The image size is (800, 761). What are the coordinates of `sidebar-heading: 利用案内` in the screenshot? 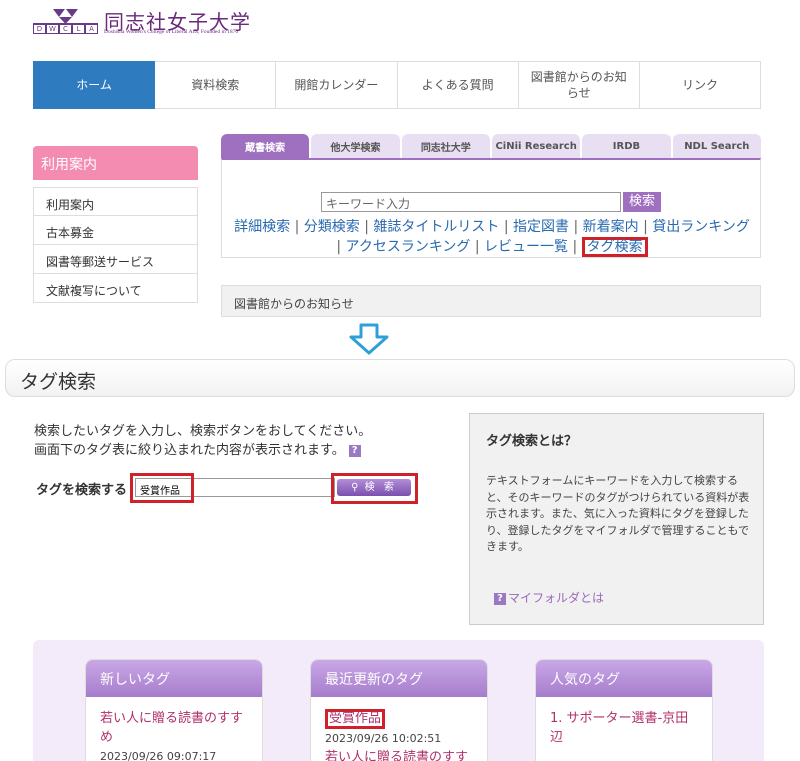 It's located at (115, 163).